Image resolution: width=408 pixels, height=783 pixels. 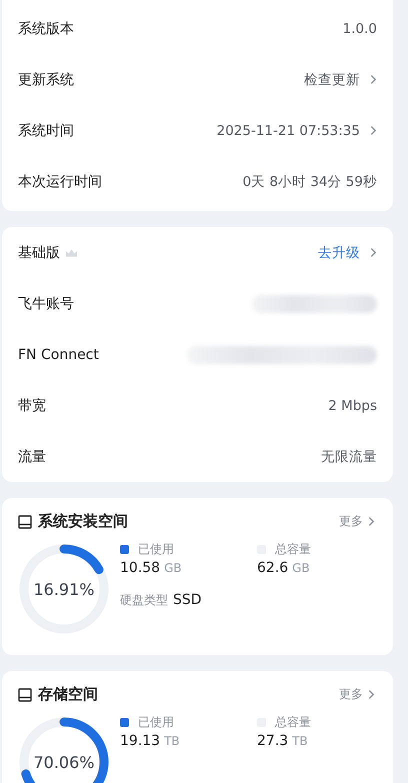 I want to click on card-title: 系统安装空间, so click(x=83, y=521).